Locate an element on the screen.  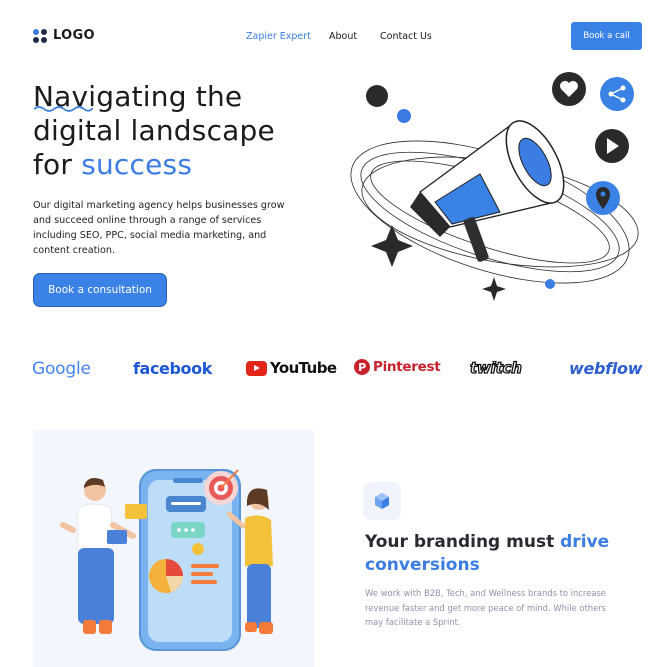
book-a-call-button: Book a call is located at coordinates (606, 36).